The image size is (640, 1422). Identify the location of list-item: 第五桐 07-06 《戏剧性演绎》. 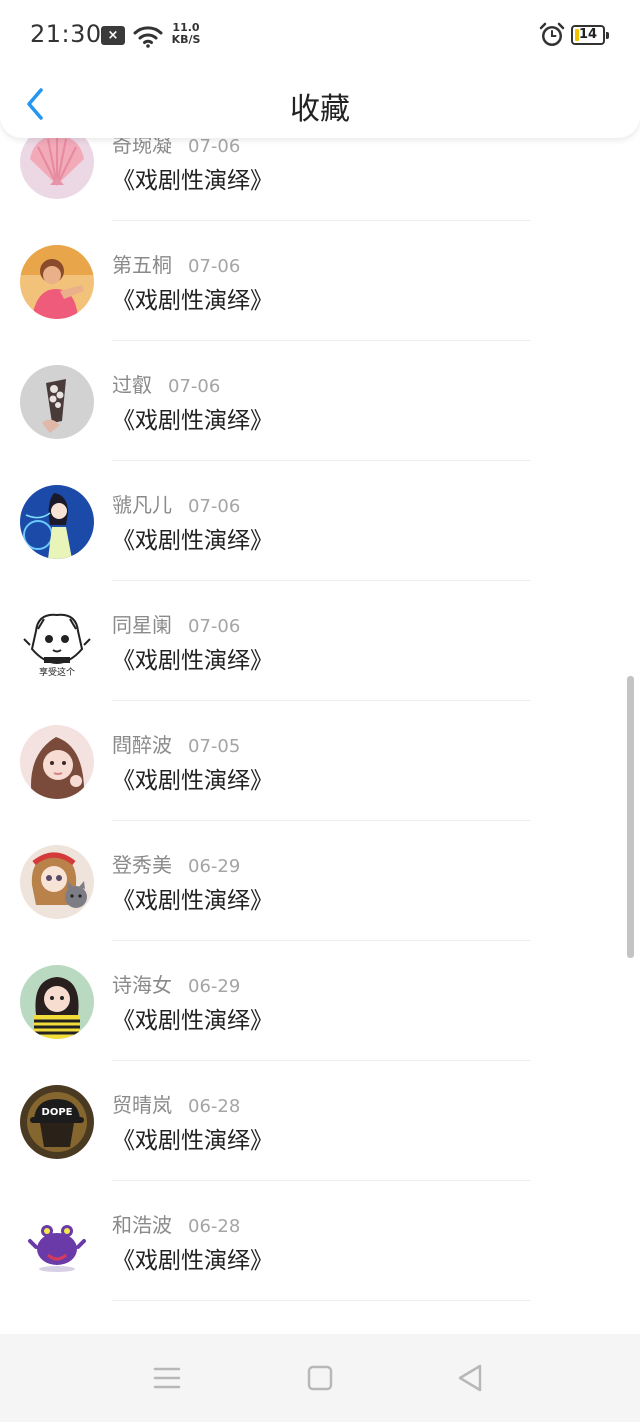
(320, 281).